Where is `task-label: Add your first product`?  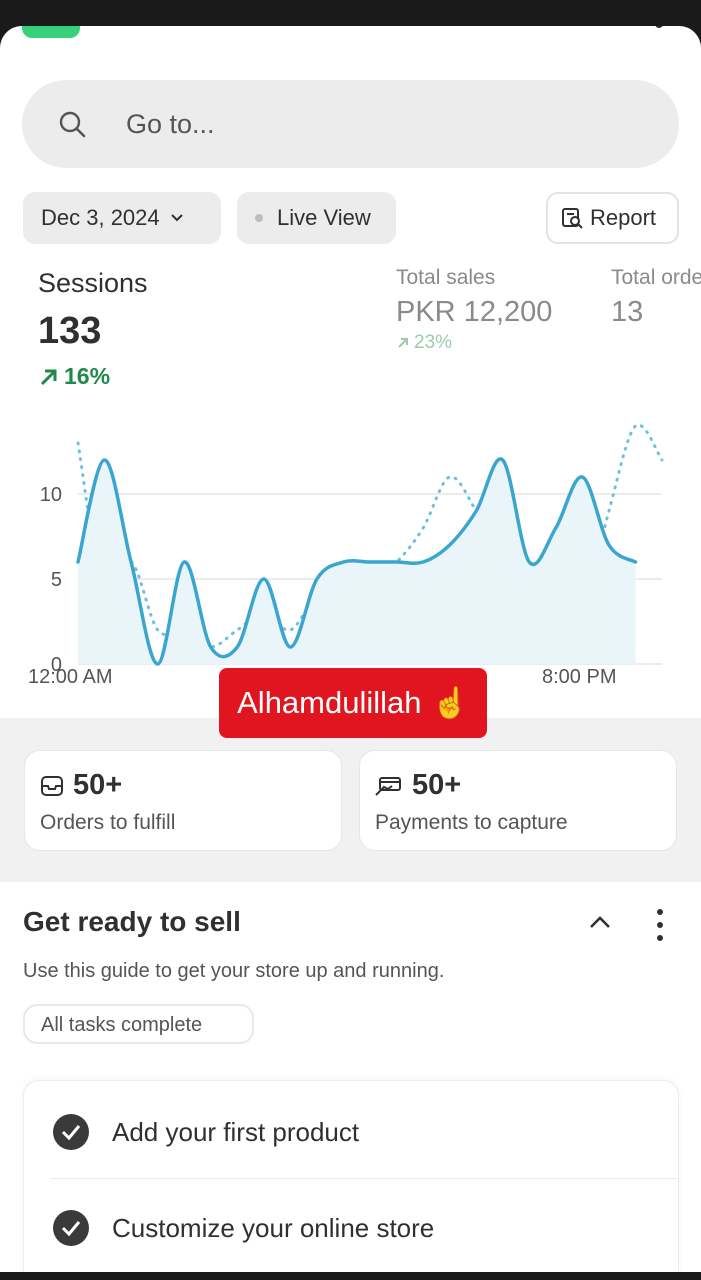
task-label: Add your first product is located at coordinates (236, 1131).